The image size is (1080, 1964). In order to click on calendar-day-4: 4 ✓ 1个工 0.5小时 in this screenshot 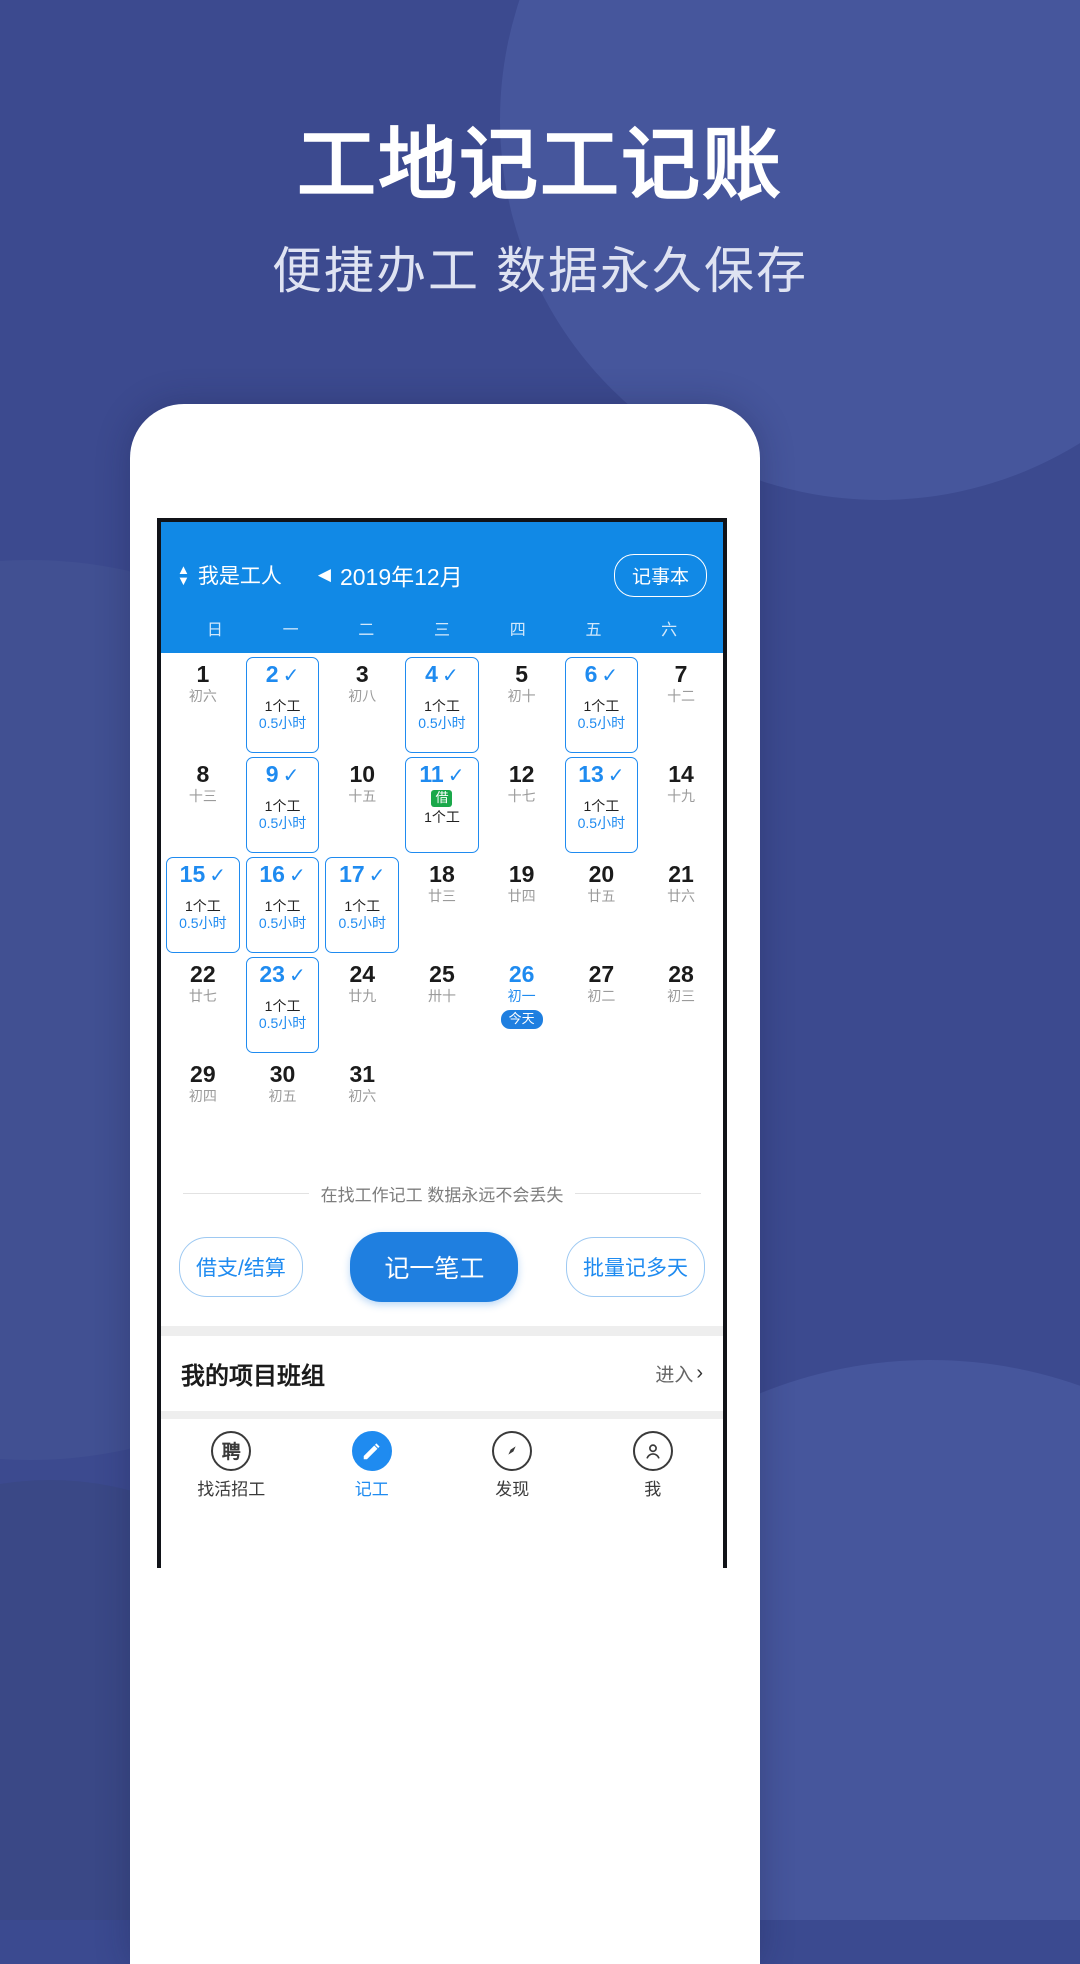, I will do `click(442, 705)`.